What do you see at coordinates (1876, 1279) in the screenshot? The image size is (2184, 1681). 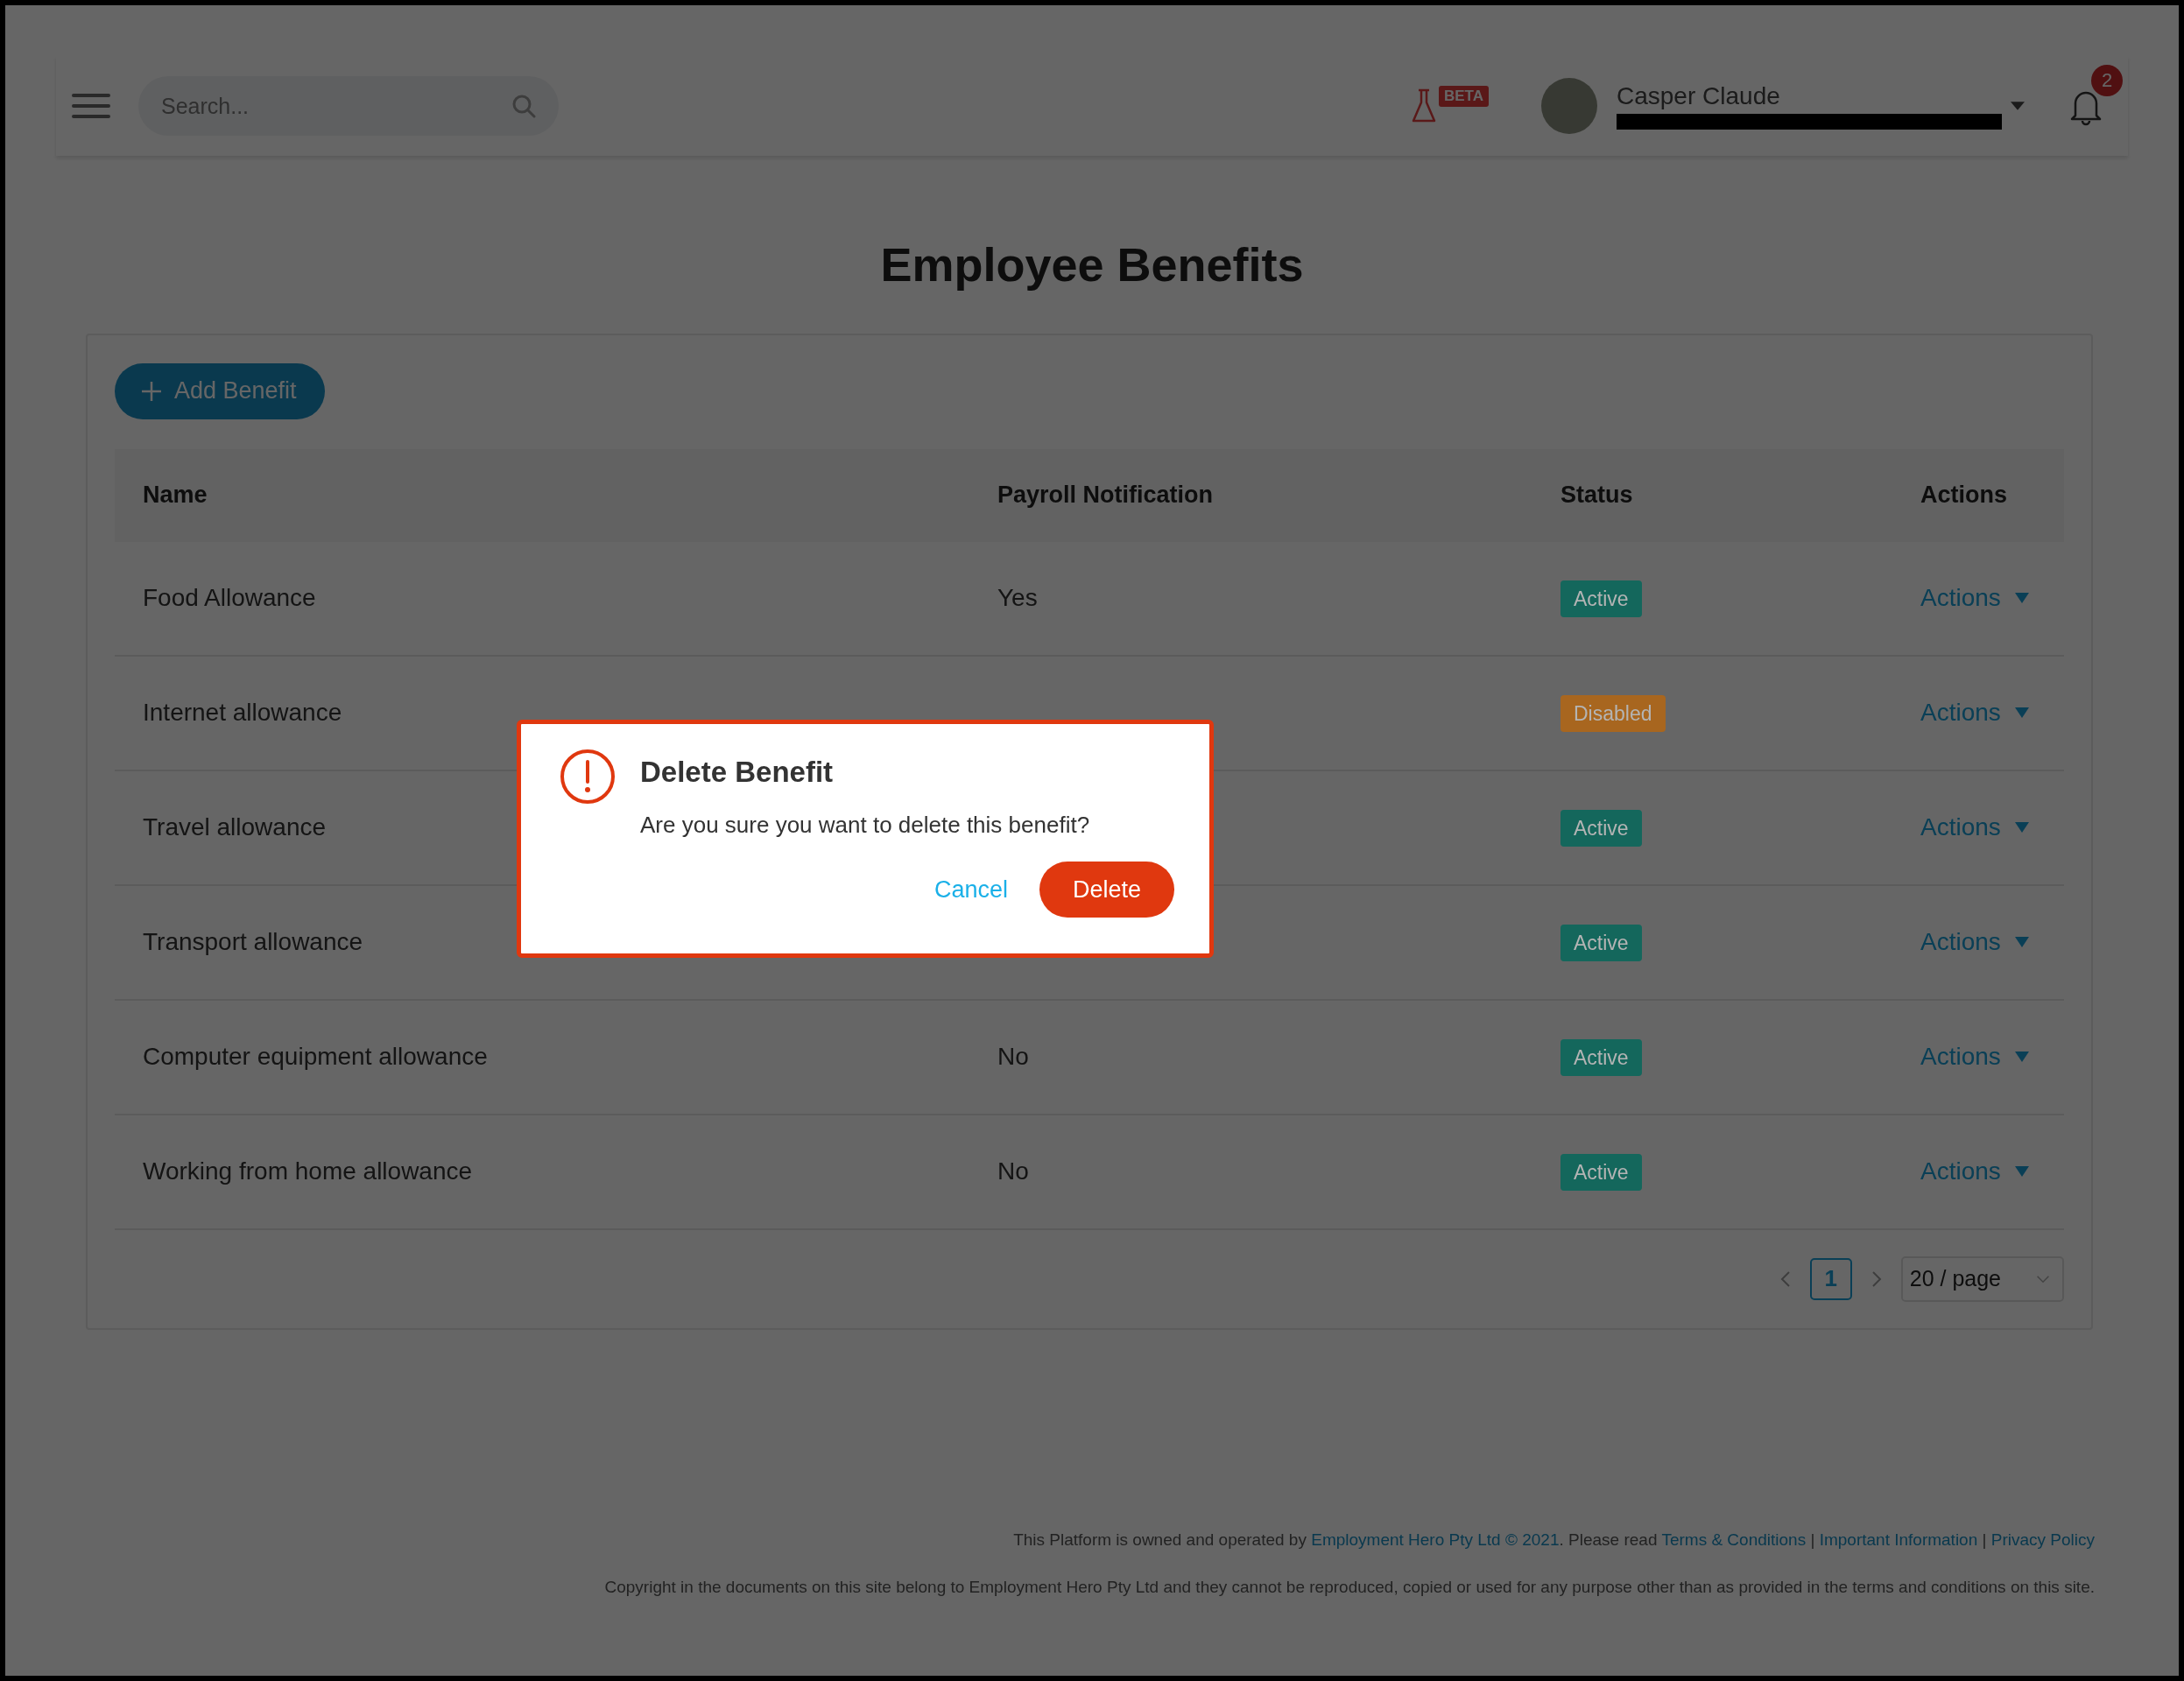 I see `next-page-icon` at bounding box center [1876, 1279].